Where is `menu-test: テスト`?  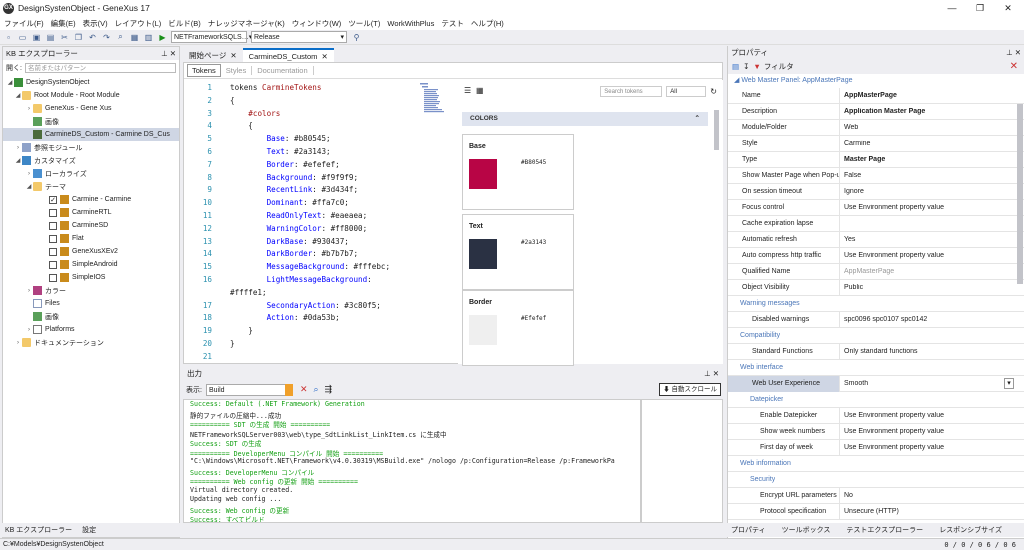
menu-test: テスト is located at coordinates (452, 23).